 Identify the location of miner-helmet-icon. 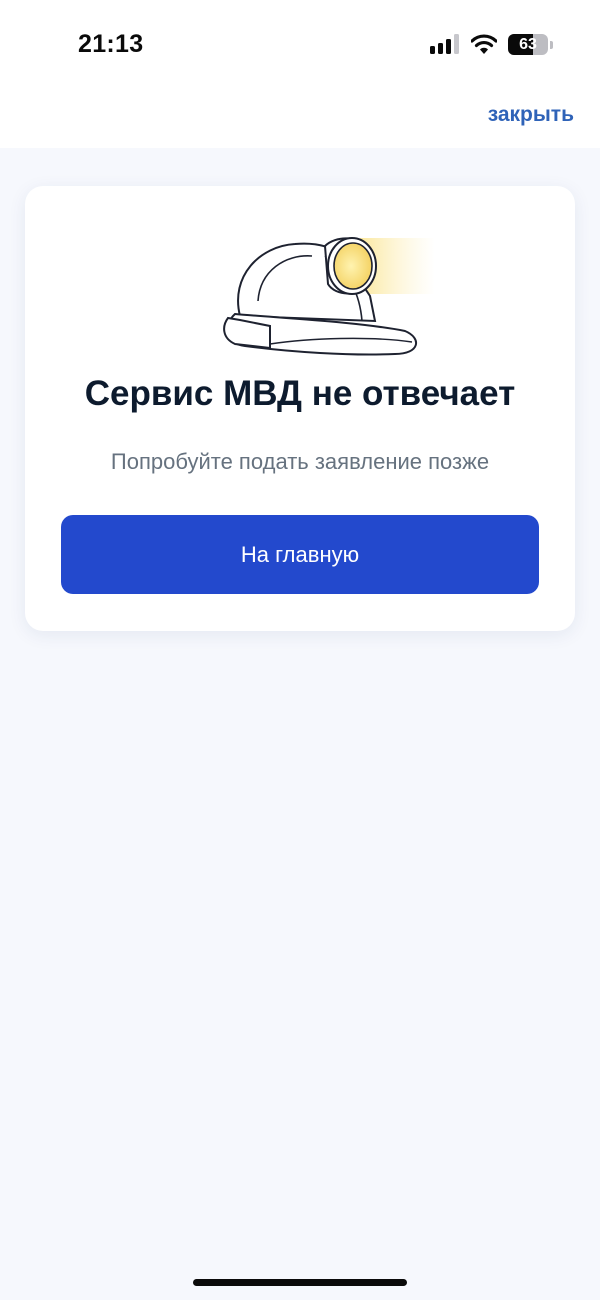
(329, 296).